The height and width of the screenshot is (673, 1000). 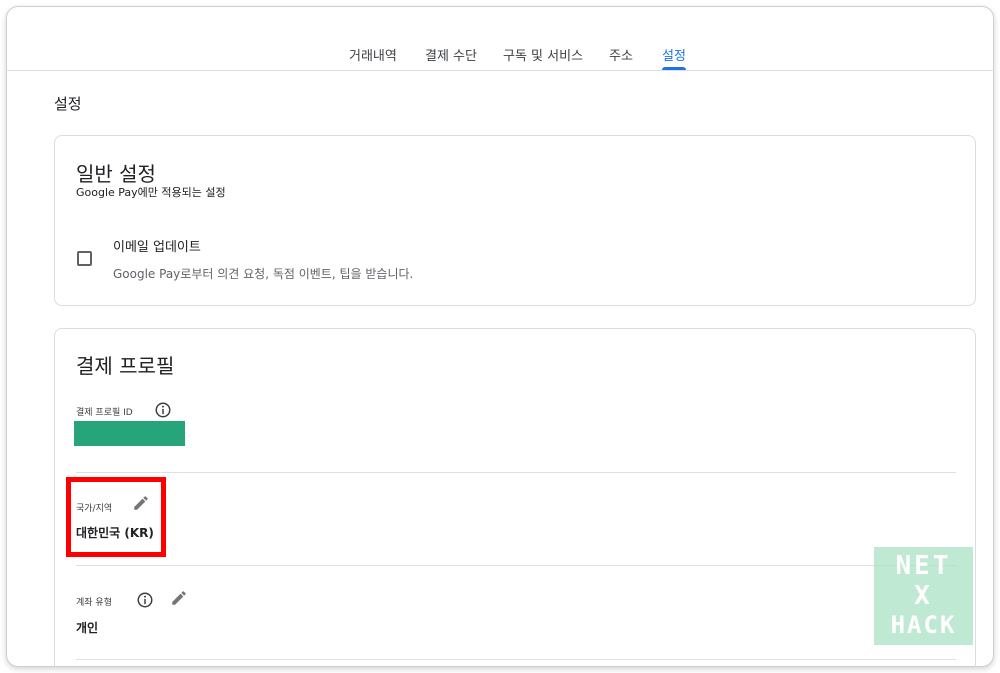 I want to click on email-updates-label: 이메일 업데이트, so click(x=157, y=247).